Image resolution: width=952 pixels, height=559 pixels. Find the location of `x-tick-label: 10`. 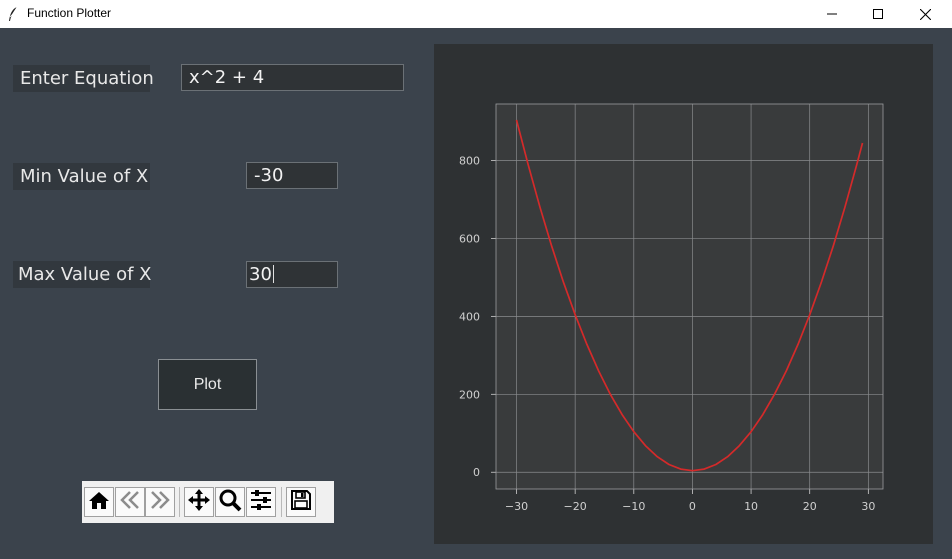

x-tick-label: 10 is located at coordinates (751, 506).